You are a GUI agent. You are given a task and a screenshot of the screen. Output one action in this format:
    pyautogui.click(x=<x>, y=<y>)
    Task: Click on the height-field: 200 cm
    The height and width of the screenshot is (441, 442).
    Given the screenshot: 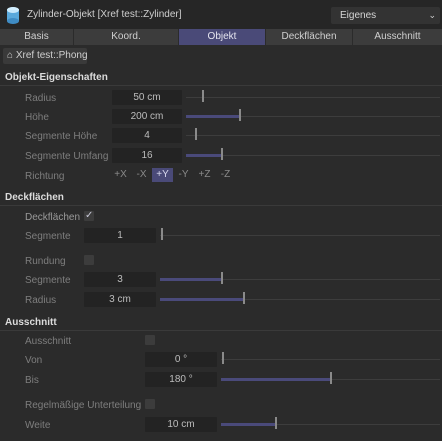 What is the action you would take?
    pyautogui.click(x=147, y=116)
    